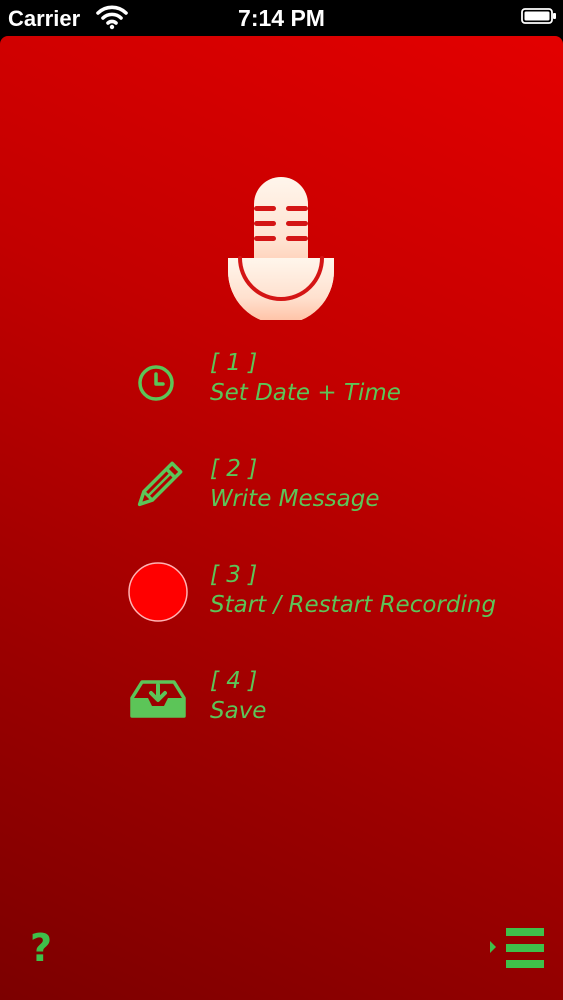 The image size is (563, 1000). Describe the element at coordinates (160, 484) in the screenshot. I see `pencil-icon` at that location.